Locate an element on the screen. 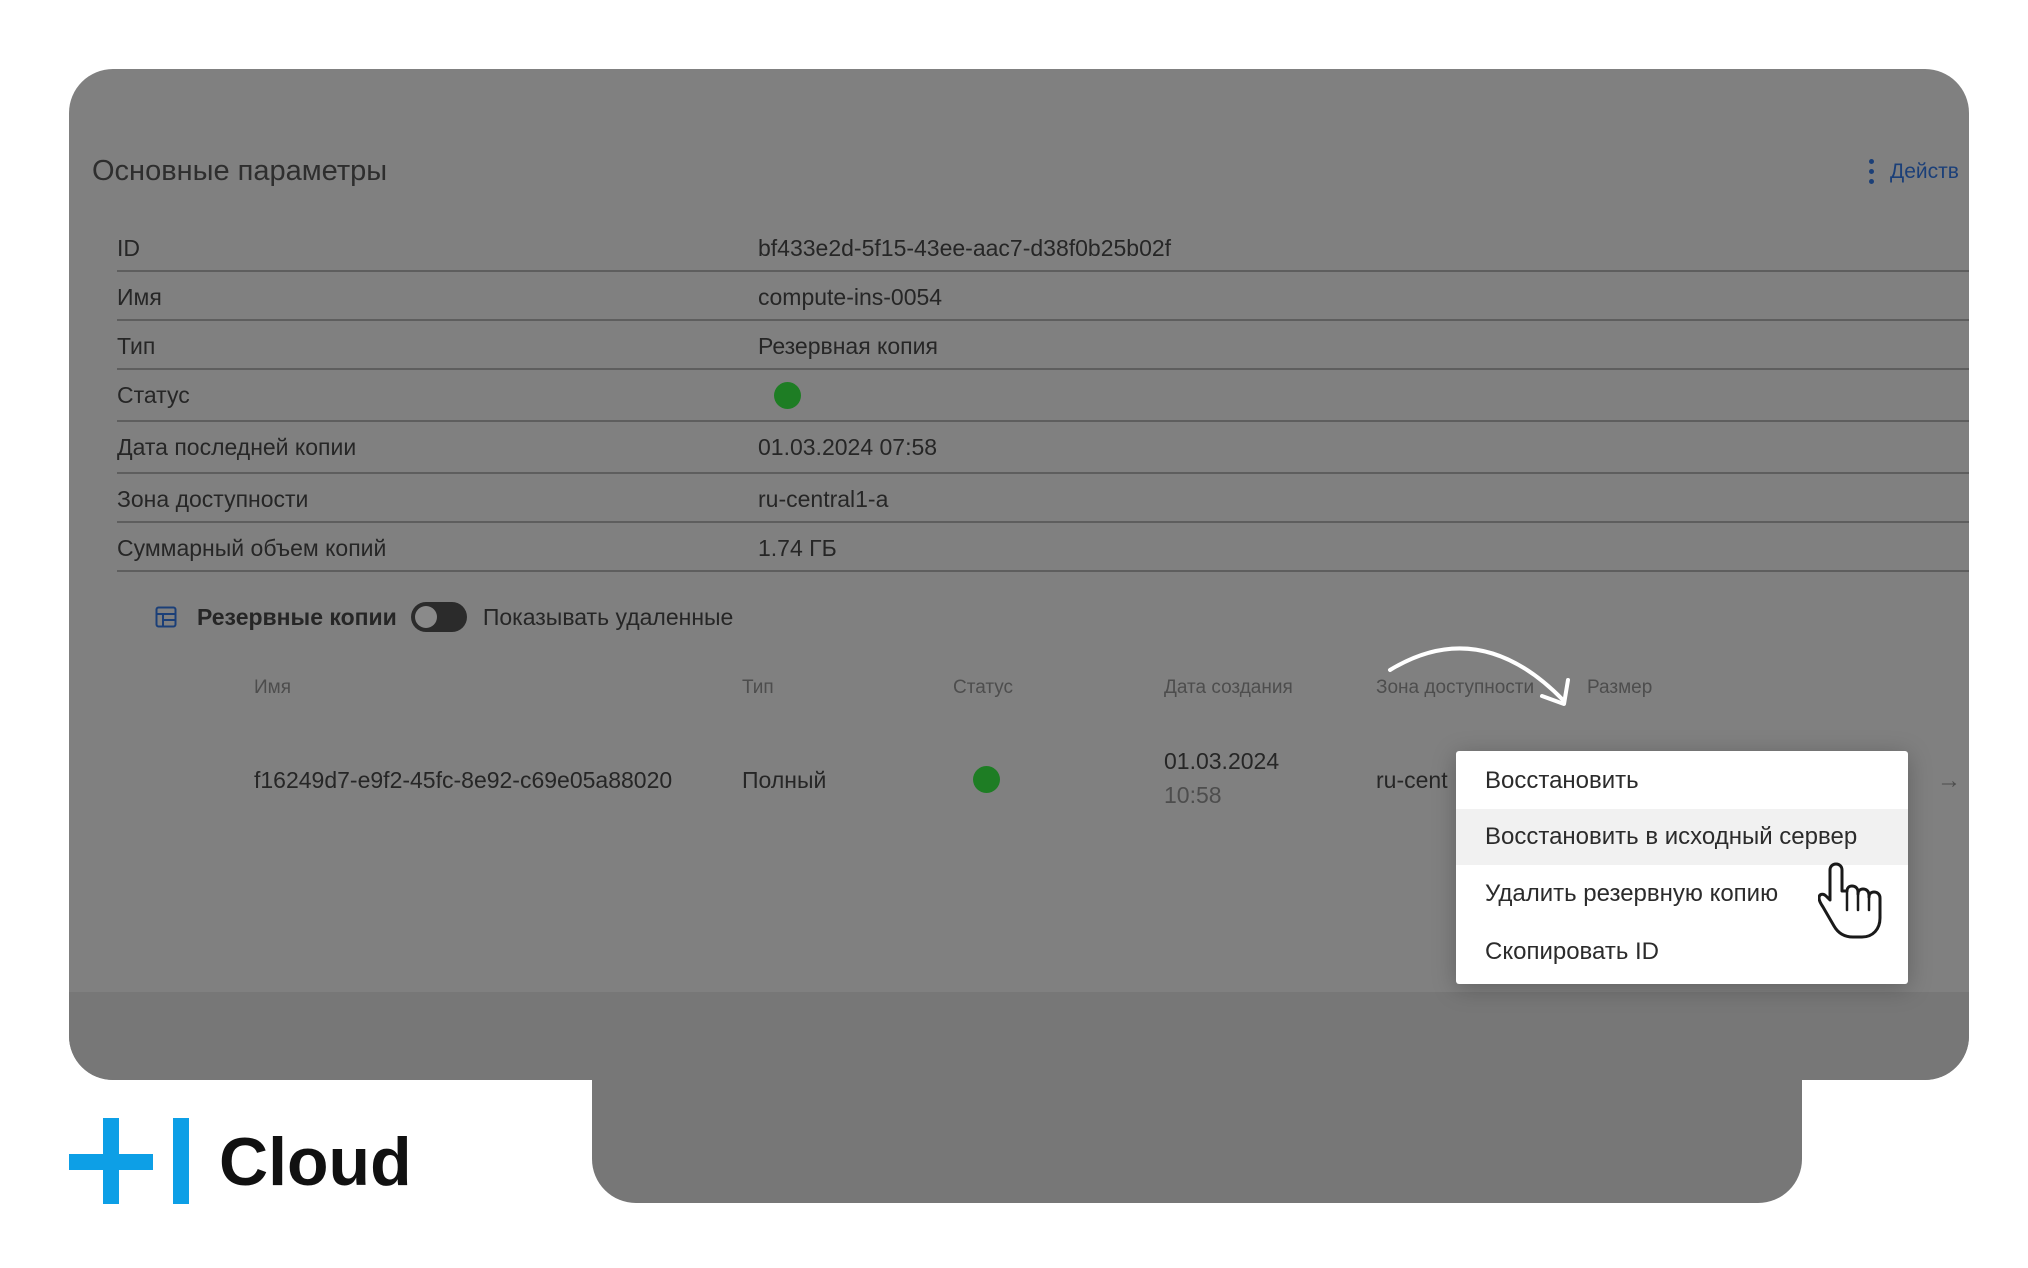 This screenshot has width=2028, height=1268. panel-footer is located at coordinates (1019, 1036).